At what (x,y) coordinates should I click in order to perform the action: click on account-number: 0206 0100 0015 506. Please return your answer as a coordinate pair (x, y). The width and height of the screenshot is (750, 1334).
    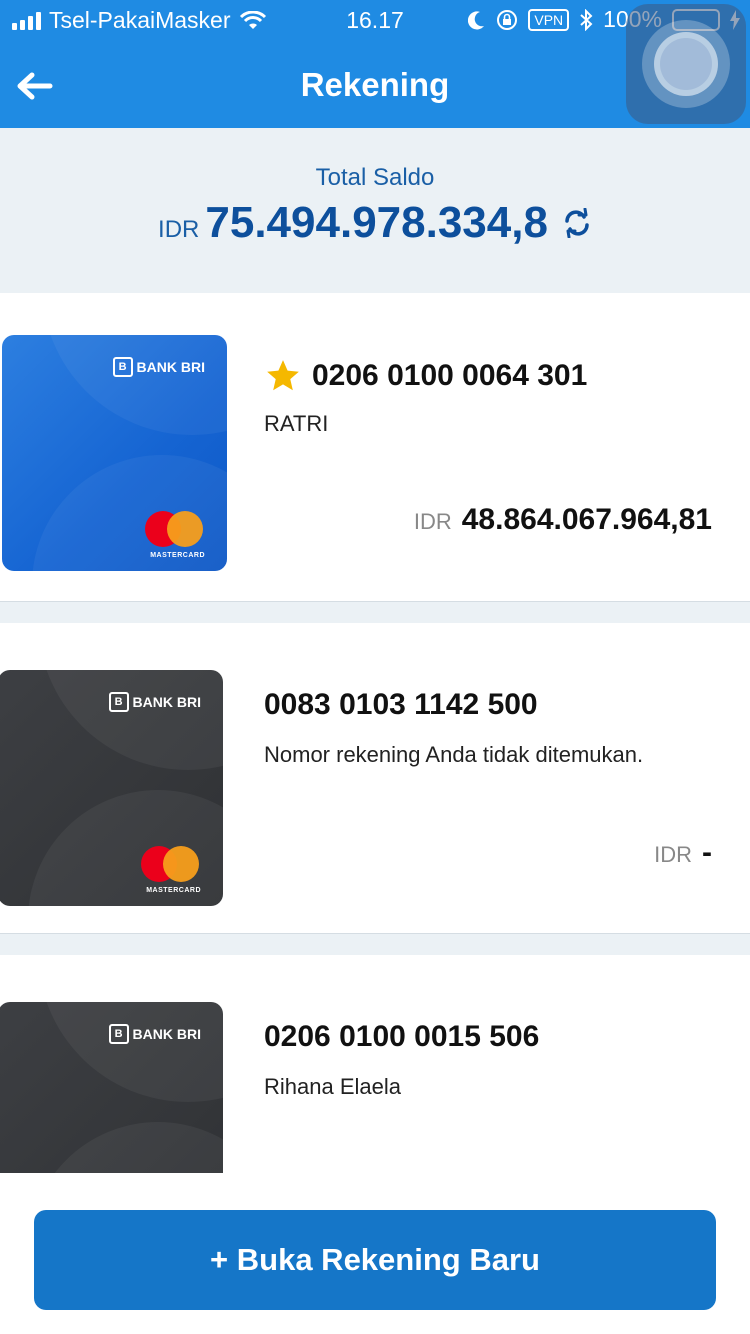
    Looking at the image, I should click on (402, 1036).